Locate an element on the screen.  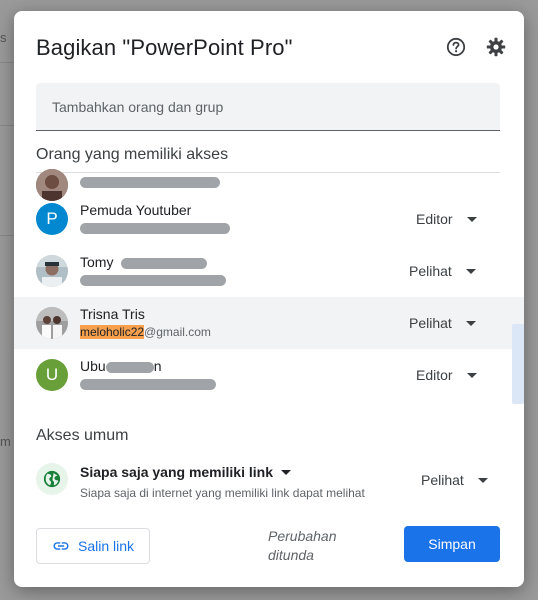
person-row: U Ubu n Editor is located at coordinates (269, 375).